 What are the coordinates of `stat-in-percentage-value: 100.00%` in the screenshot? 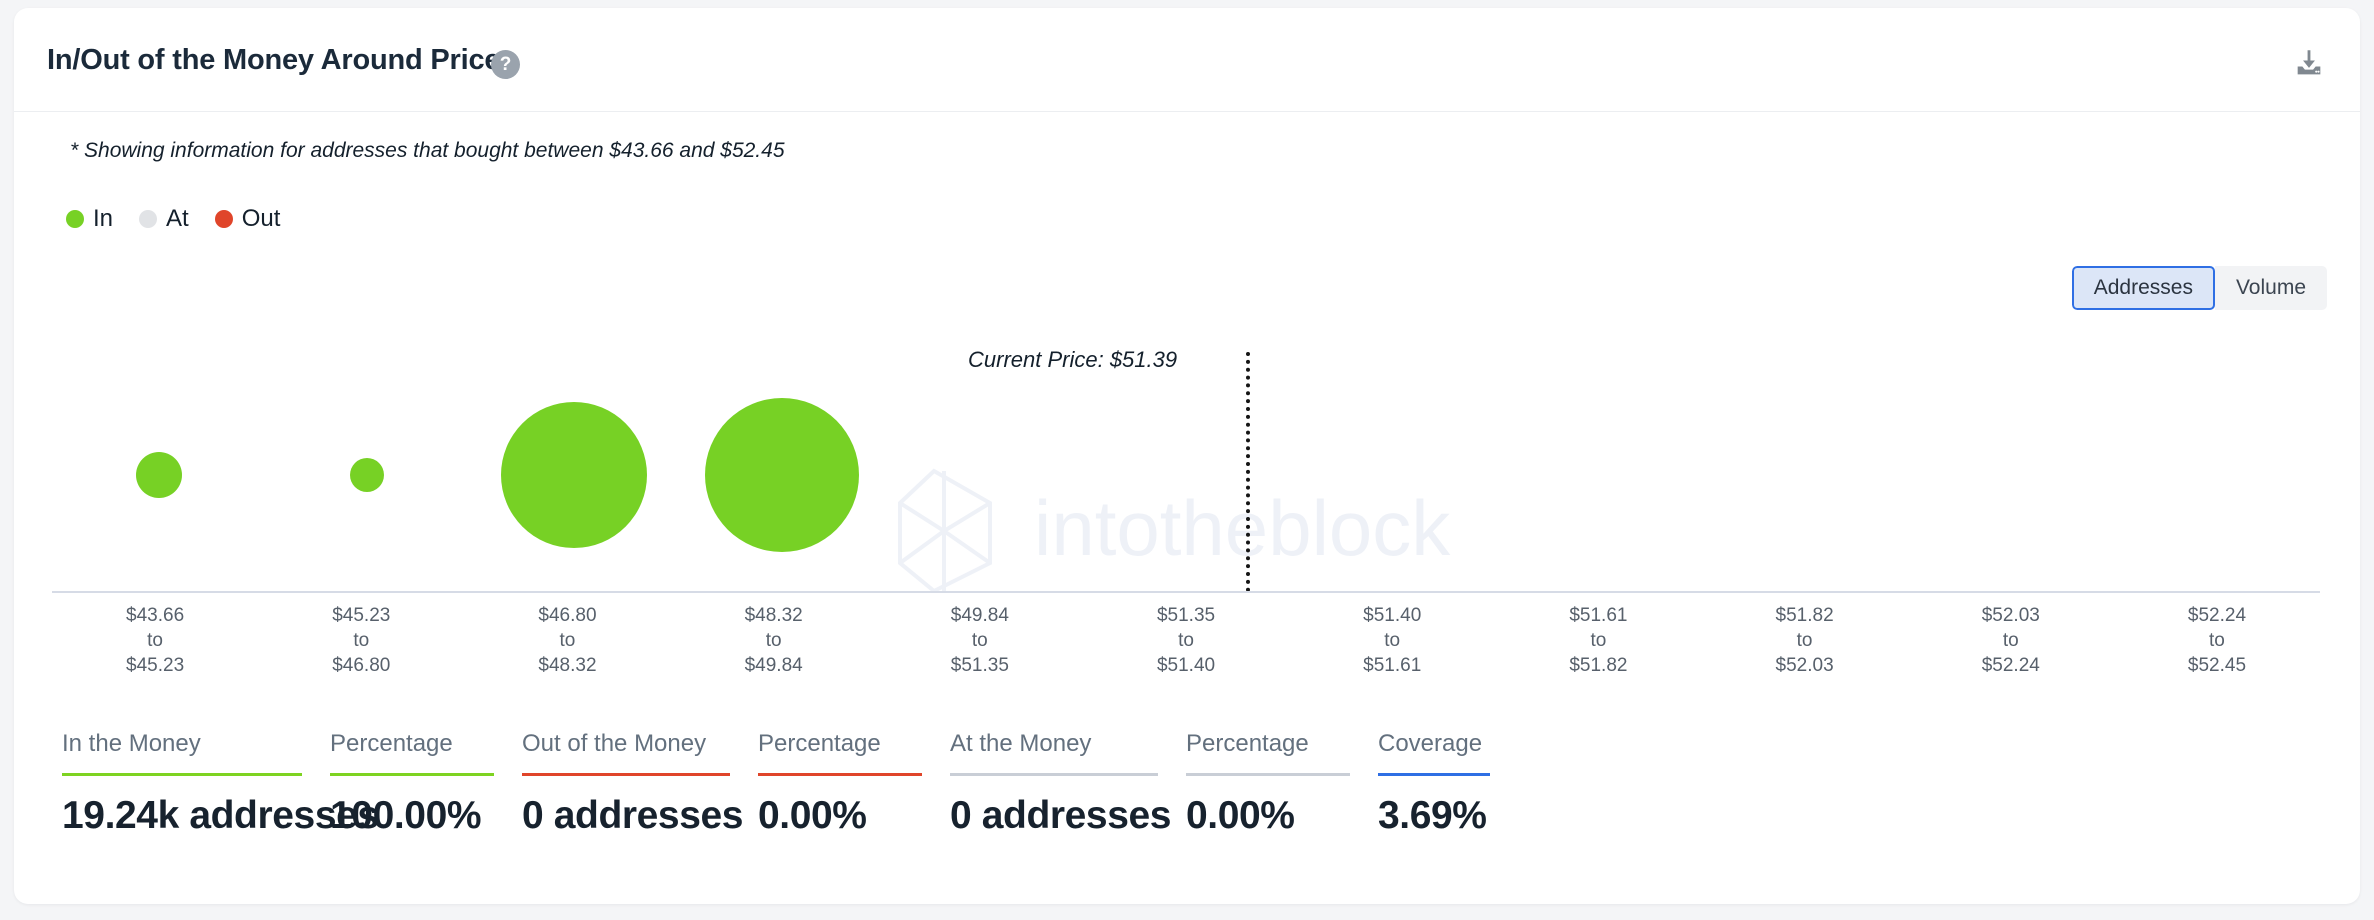 It's located at (406, 815).